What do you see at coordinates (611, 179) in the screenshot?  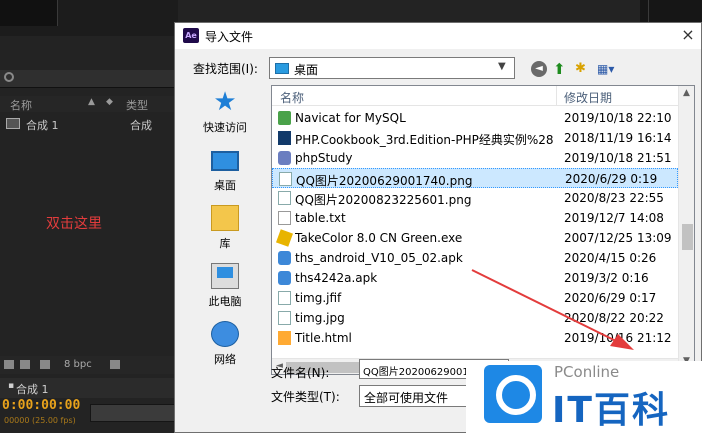 I see `file-date: 2020/6/29 0:19` at bounding box center [611, 179].